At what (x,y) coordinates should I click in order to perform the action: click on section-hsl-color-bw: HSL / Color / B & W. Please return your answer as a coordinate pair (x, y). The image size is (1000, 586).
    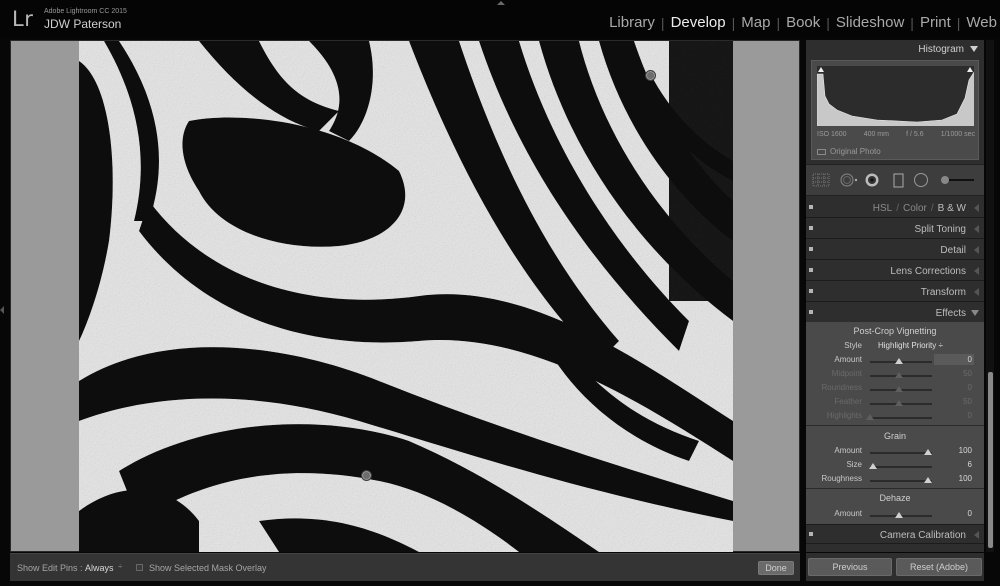
    Looking at the image, I should click on (895, 208).